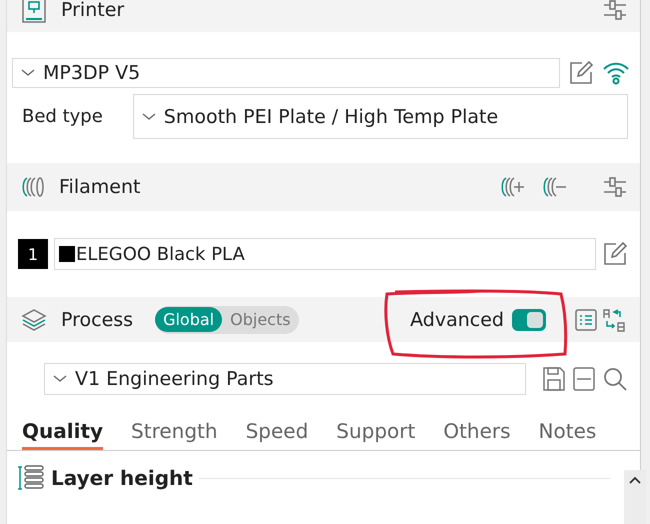 Image resolution: width=650 pixels, height=524 pixels. I want to click on filament-index: 1, so click(33, 254).